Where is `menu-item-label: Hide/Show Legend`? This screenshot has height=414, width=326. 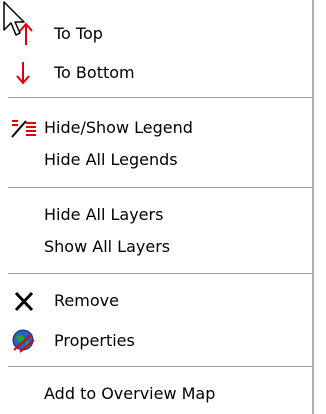
menu-item-label: Hide/Show Legend is located at coordinates (118, 127).